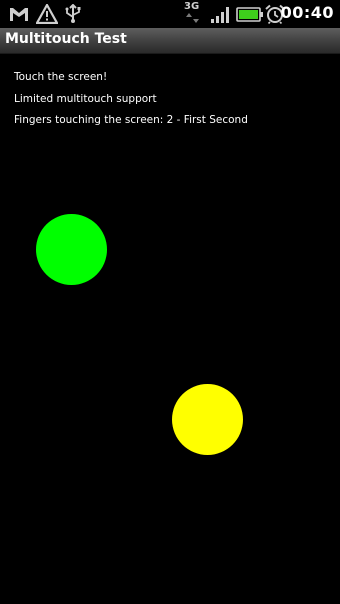 This screenshot has width=340, height=604. I want to click on network-type-label: 3G, so click(192, 6).